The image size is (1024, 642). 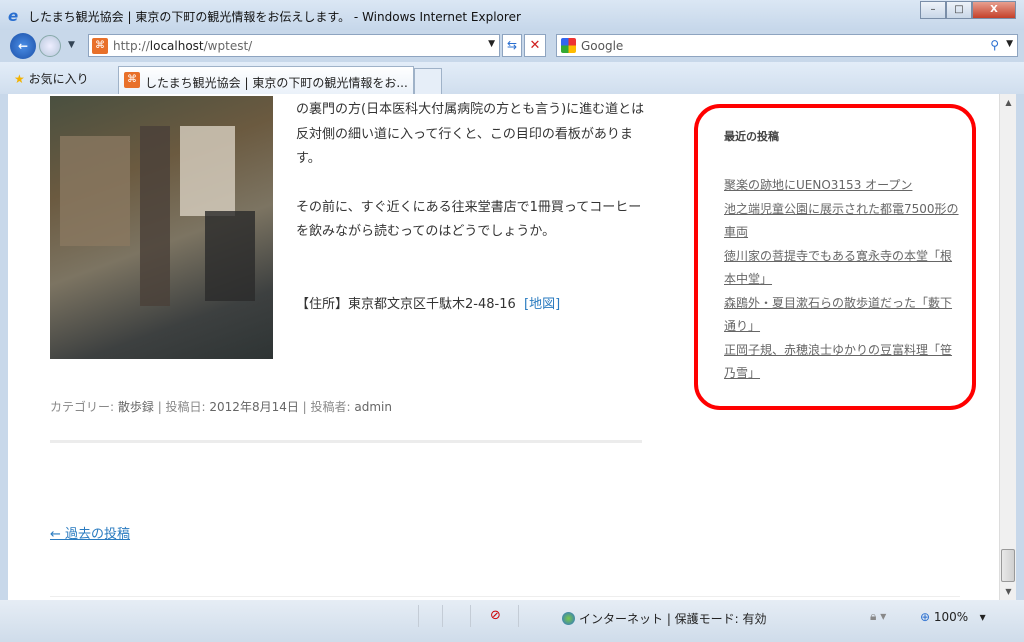 I want to click on search-icon: ⚲, so click(x=994, y=45).